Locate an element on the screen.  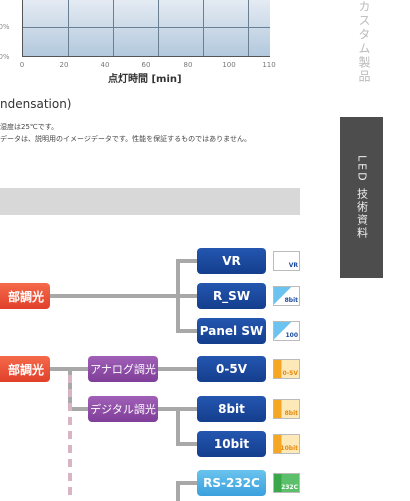
rs232c-node: RS-232C is located at coordinates (231, 483).